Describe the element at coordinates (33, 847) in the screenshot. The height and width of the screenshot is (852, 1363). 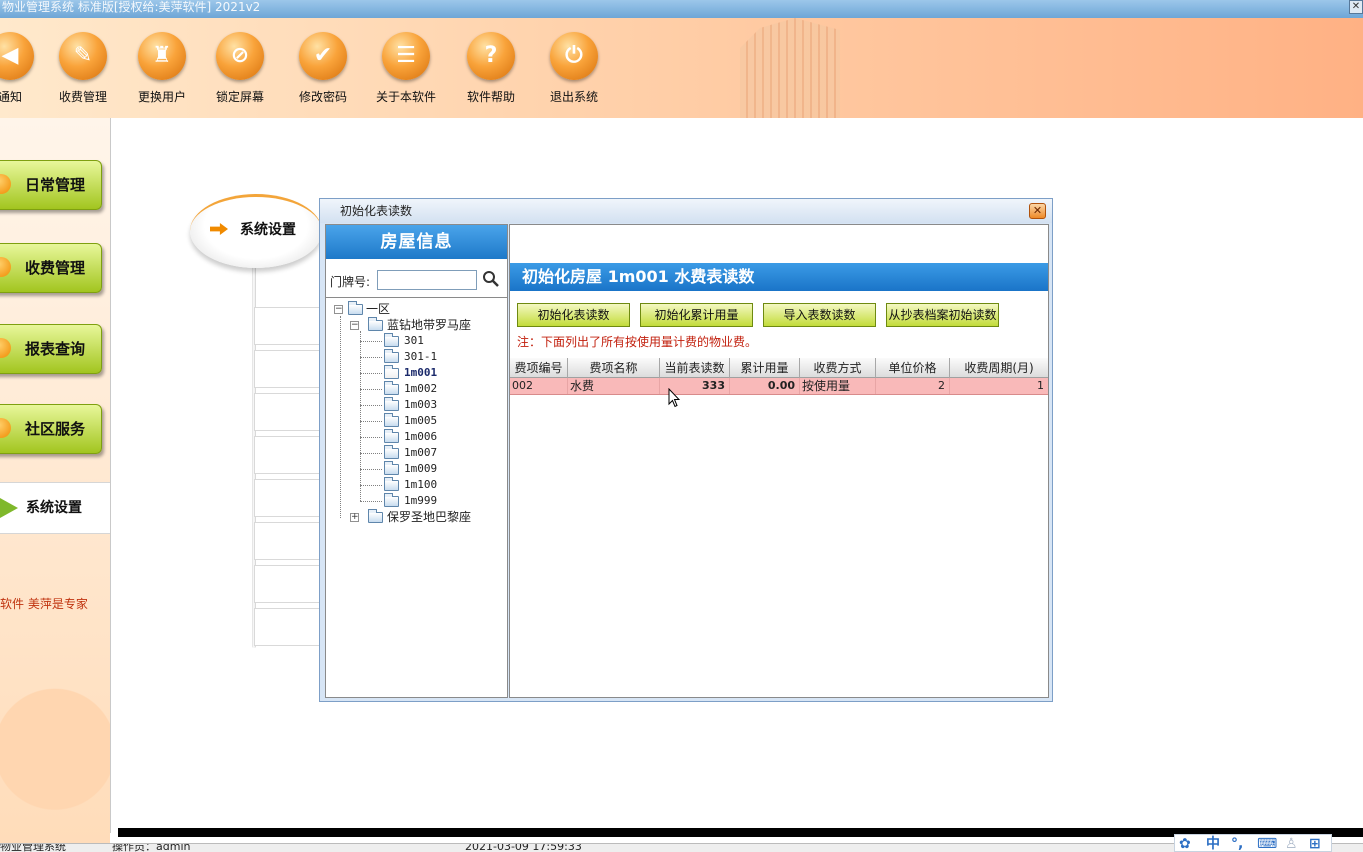
I see `status-app: 物业管理系统` at that location.